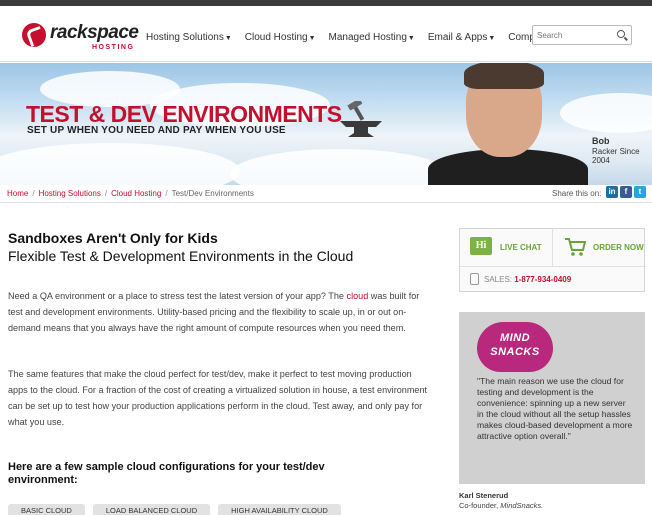 Image resolution: width=652 pixels, height=515 pixels. What do you see at coordinates (576, 35) in the screenshot?
I see `search-input` at bounding box center [576, 35].